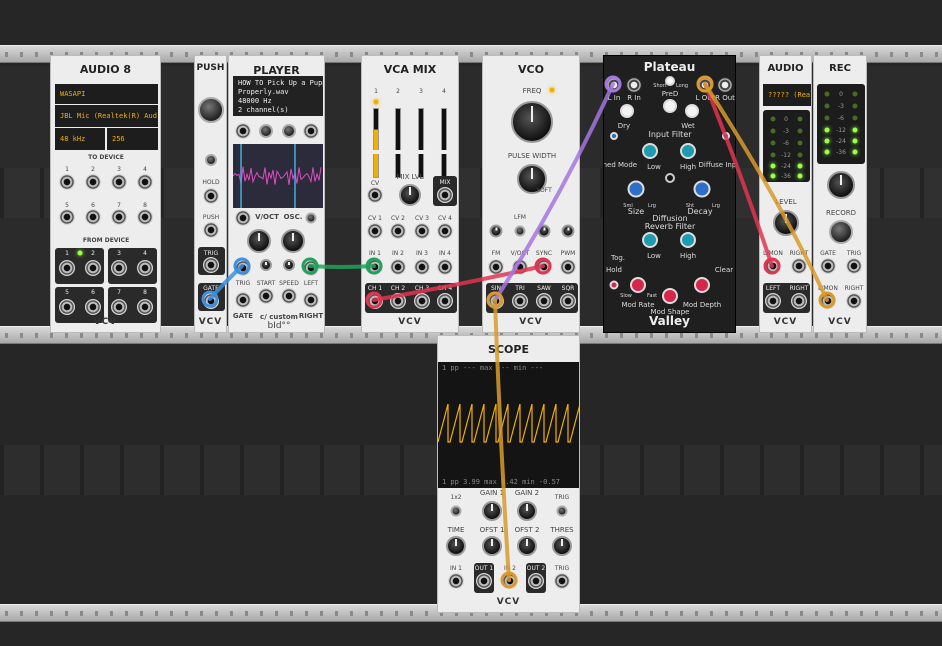 This screenshot has width=942, height=646. What do you see at coordinates (527, 546) in the screenshot?
I see `offset-2-knob` at bounding box center [527, 546].